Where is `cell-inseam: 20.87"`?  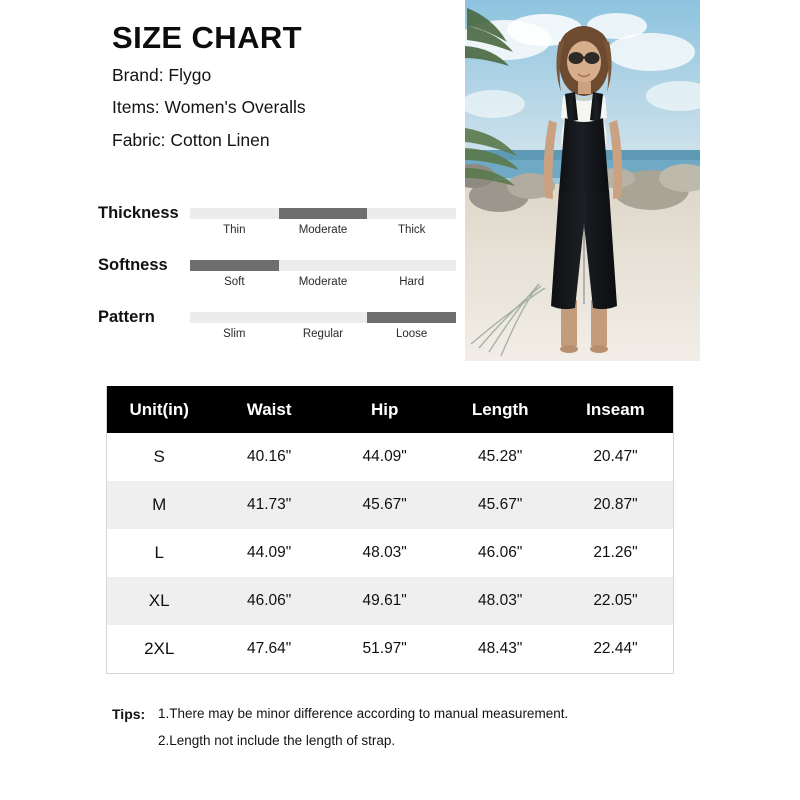 cell-inseam: 20.87" is located at coordinates (615, 505).